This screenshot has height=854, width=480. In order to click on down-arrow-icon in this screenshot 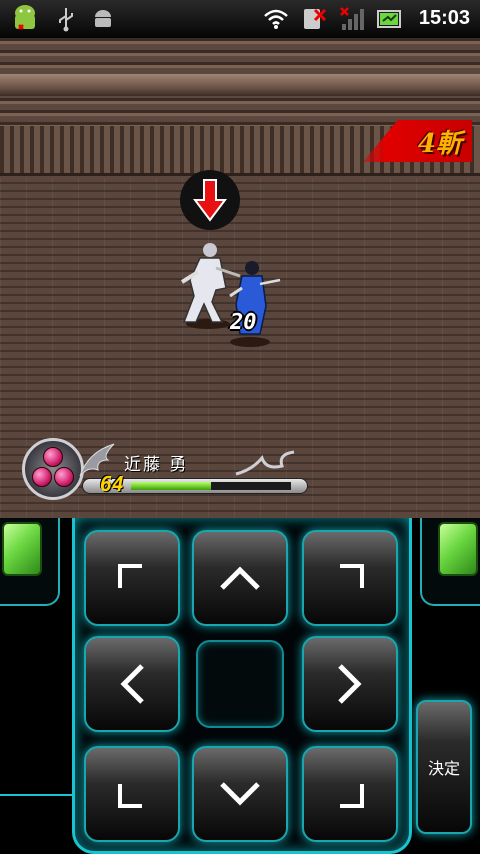, I will do `click(210, 200)`.